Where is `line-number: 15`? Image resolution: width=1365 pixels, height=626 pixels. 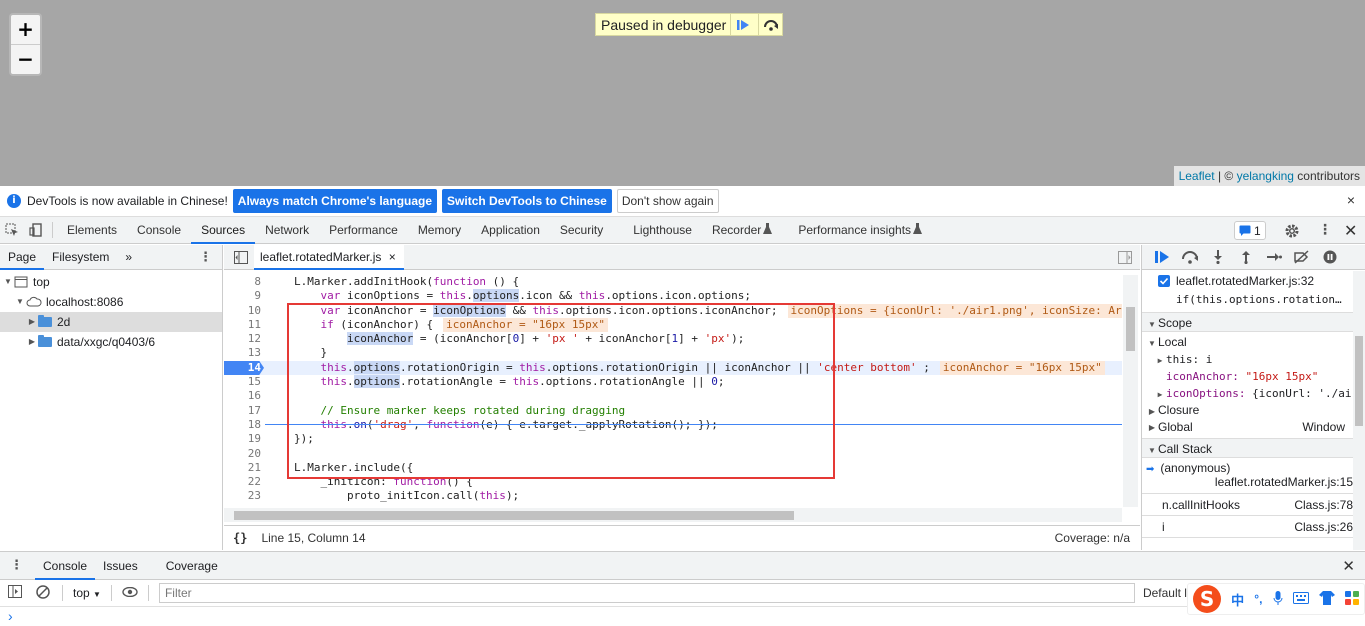
line-number: 15 is located at coordinates (244, 382).